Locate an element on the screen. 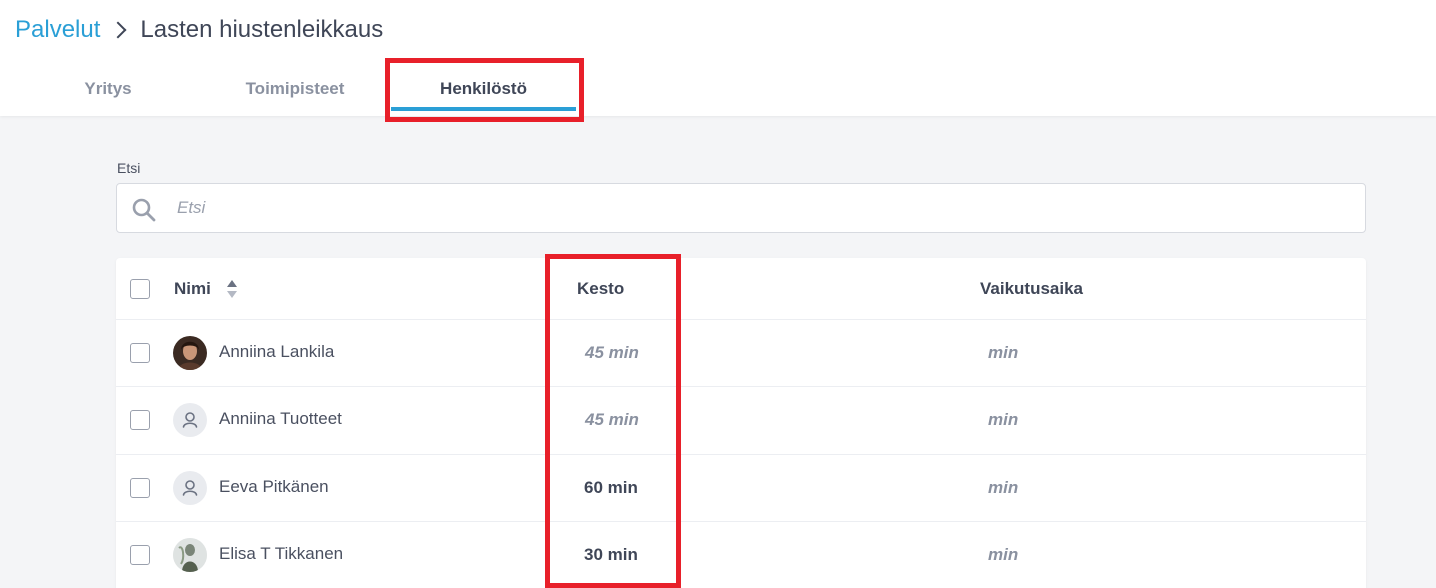 This screenshot has width=1436, height=588. table-row: Anniina Tuotteet 45 min min is located at coordinates (741, 421).